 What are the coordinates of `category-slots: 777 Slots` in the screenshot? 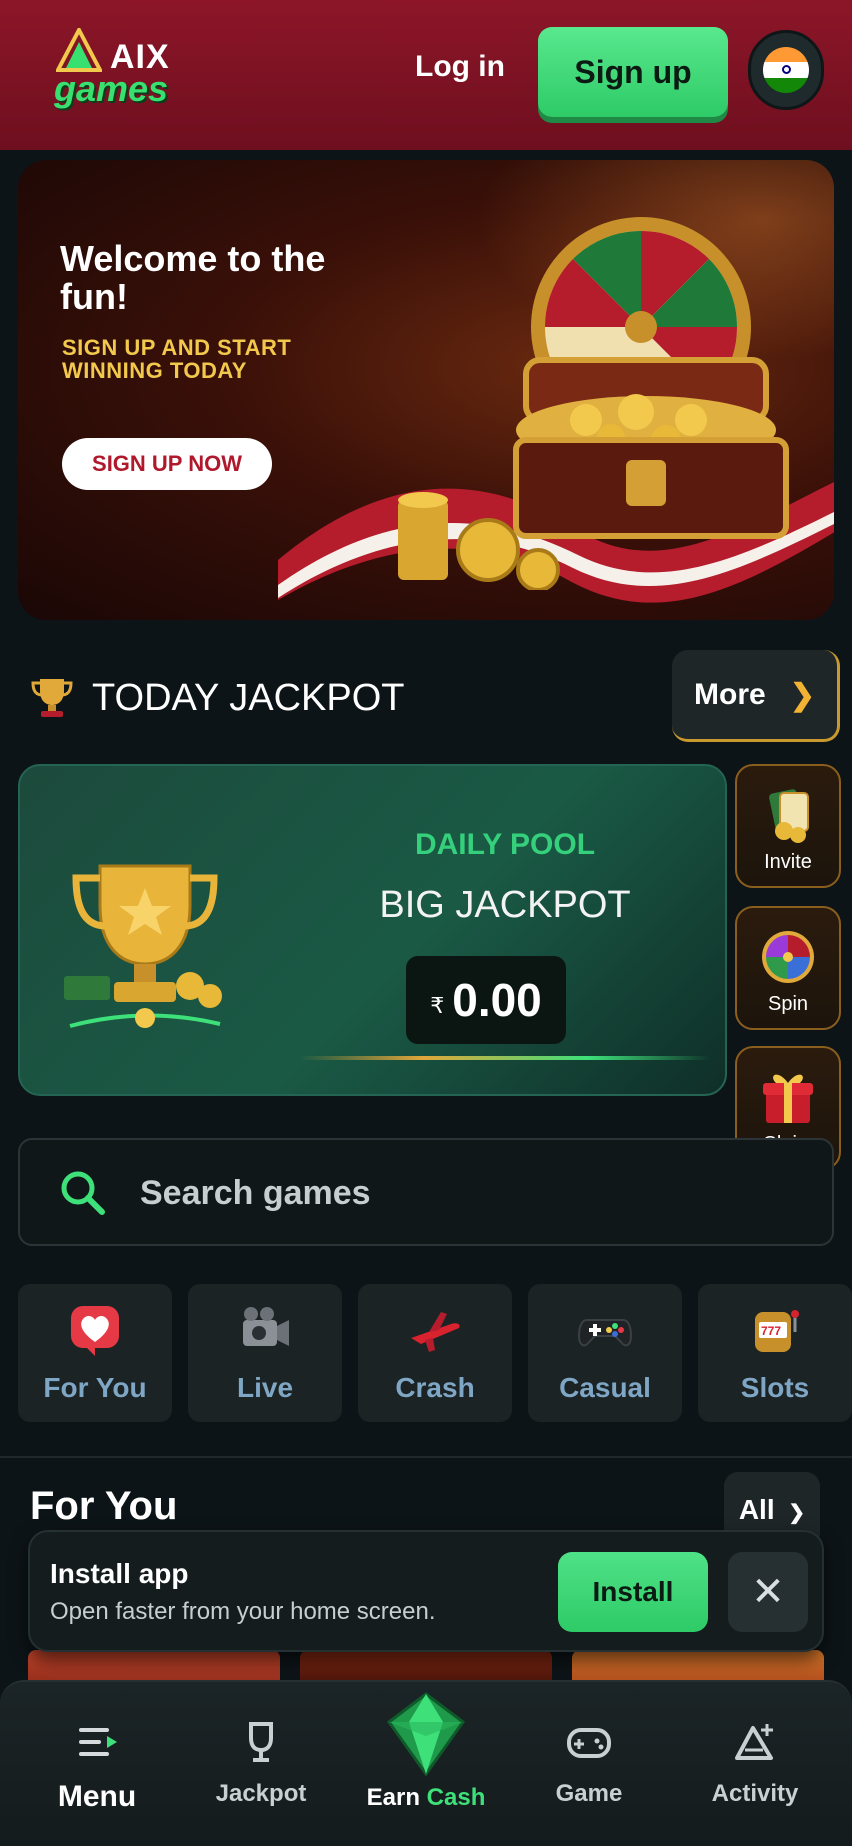 It's located at (775, 1353).